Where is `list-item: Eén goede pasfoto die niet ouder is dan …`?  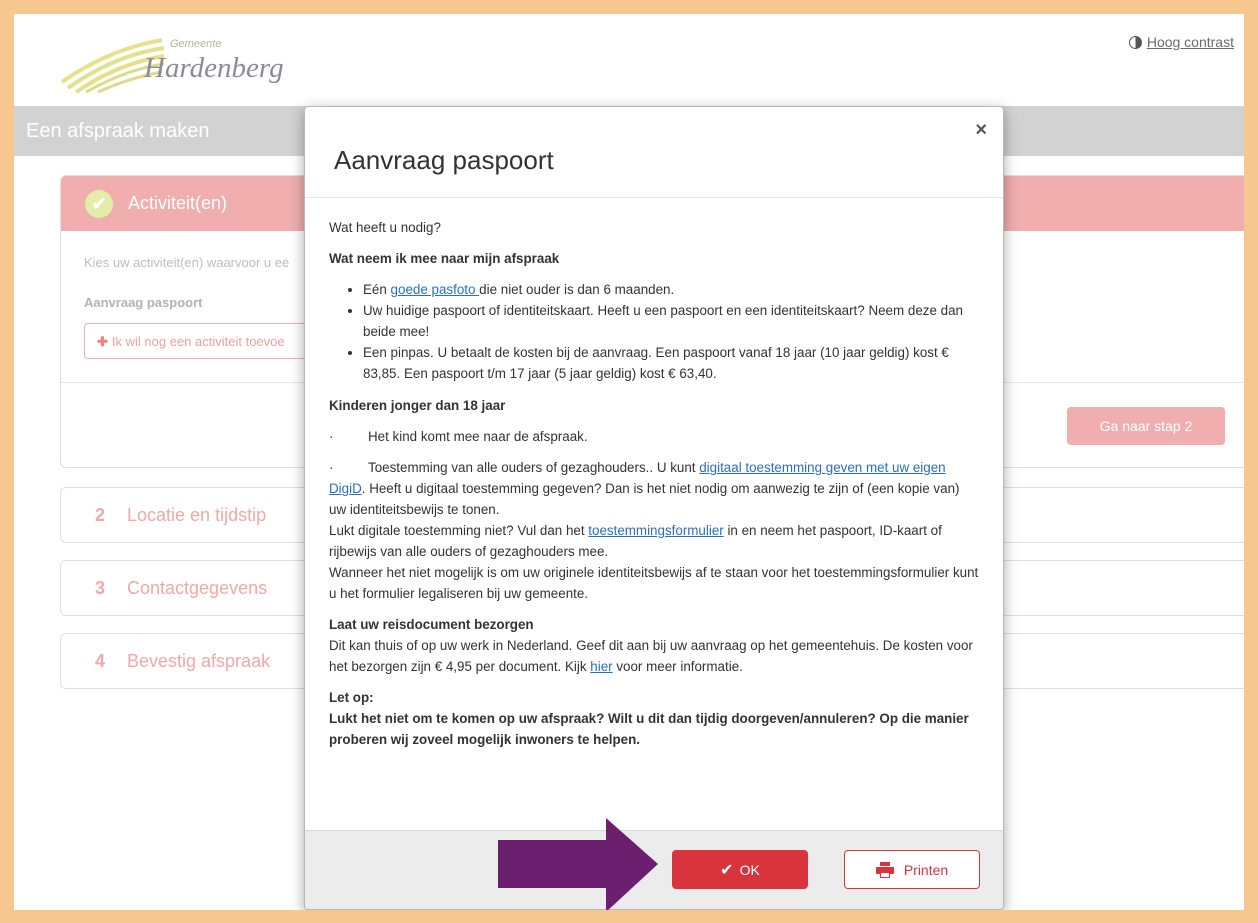
list-item: Eén goede pasfoto die niet ouder is dan … is located at coordinates (671, 289).